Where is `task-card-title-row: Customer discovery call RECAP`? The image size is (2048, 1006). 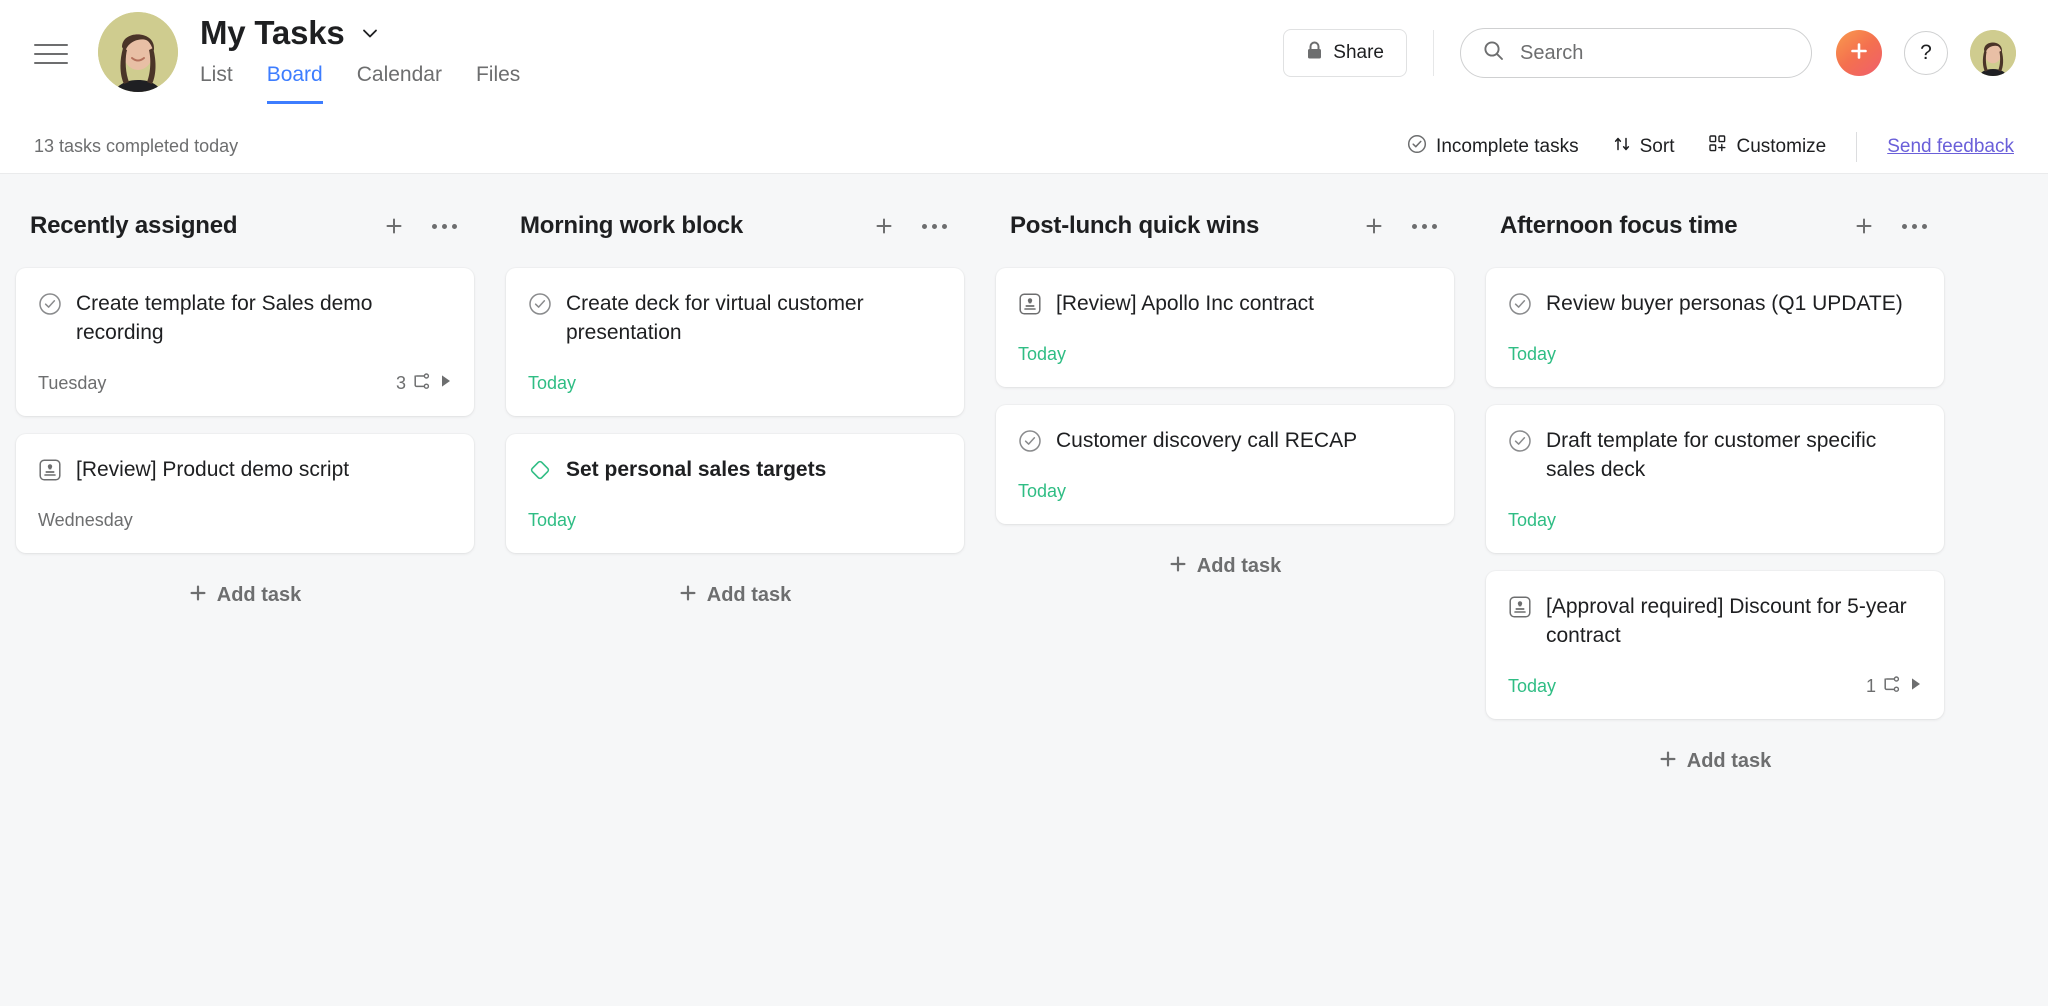
task-card-title-row: Customer discovery call RECAP is located at coordinates (1225, 441).